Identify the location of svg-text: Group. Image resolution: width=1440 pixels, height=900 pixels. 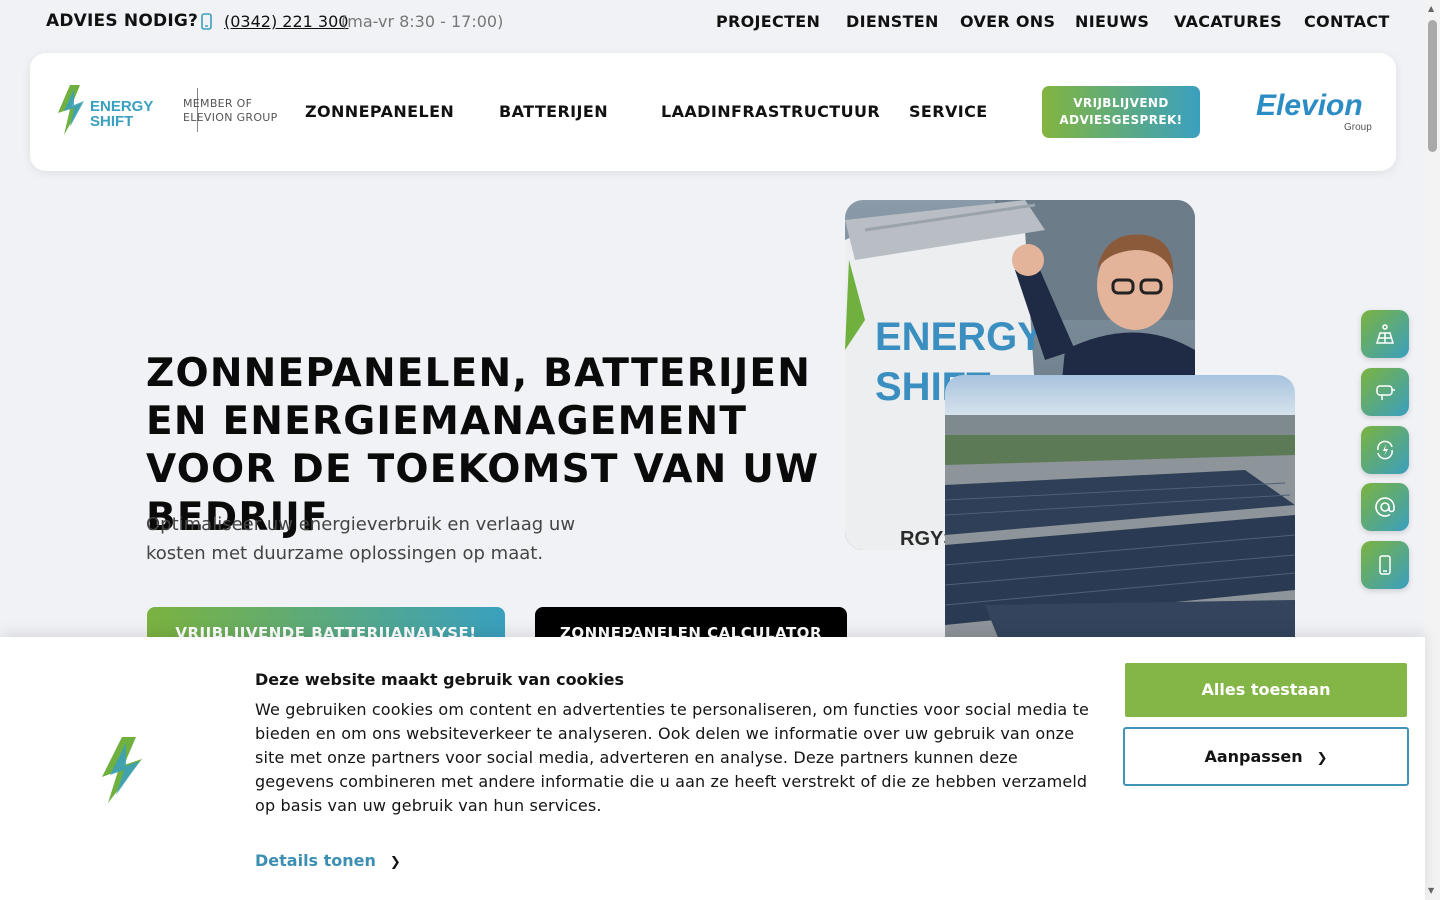
(1358, 127).